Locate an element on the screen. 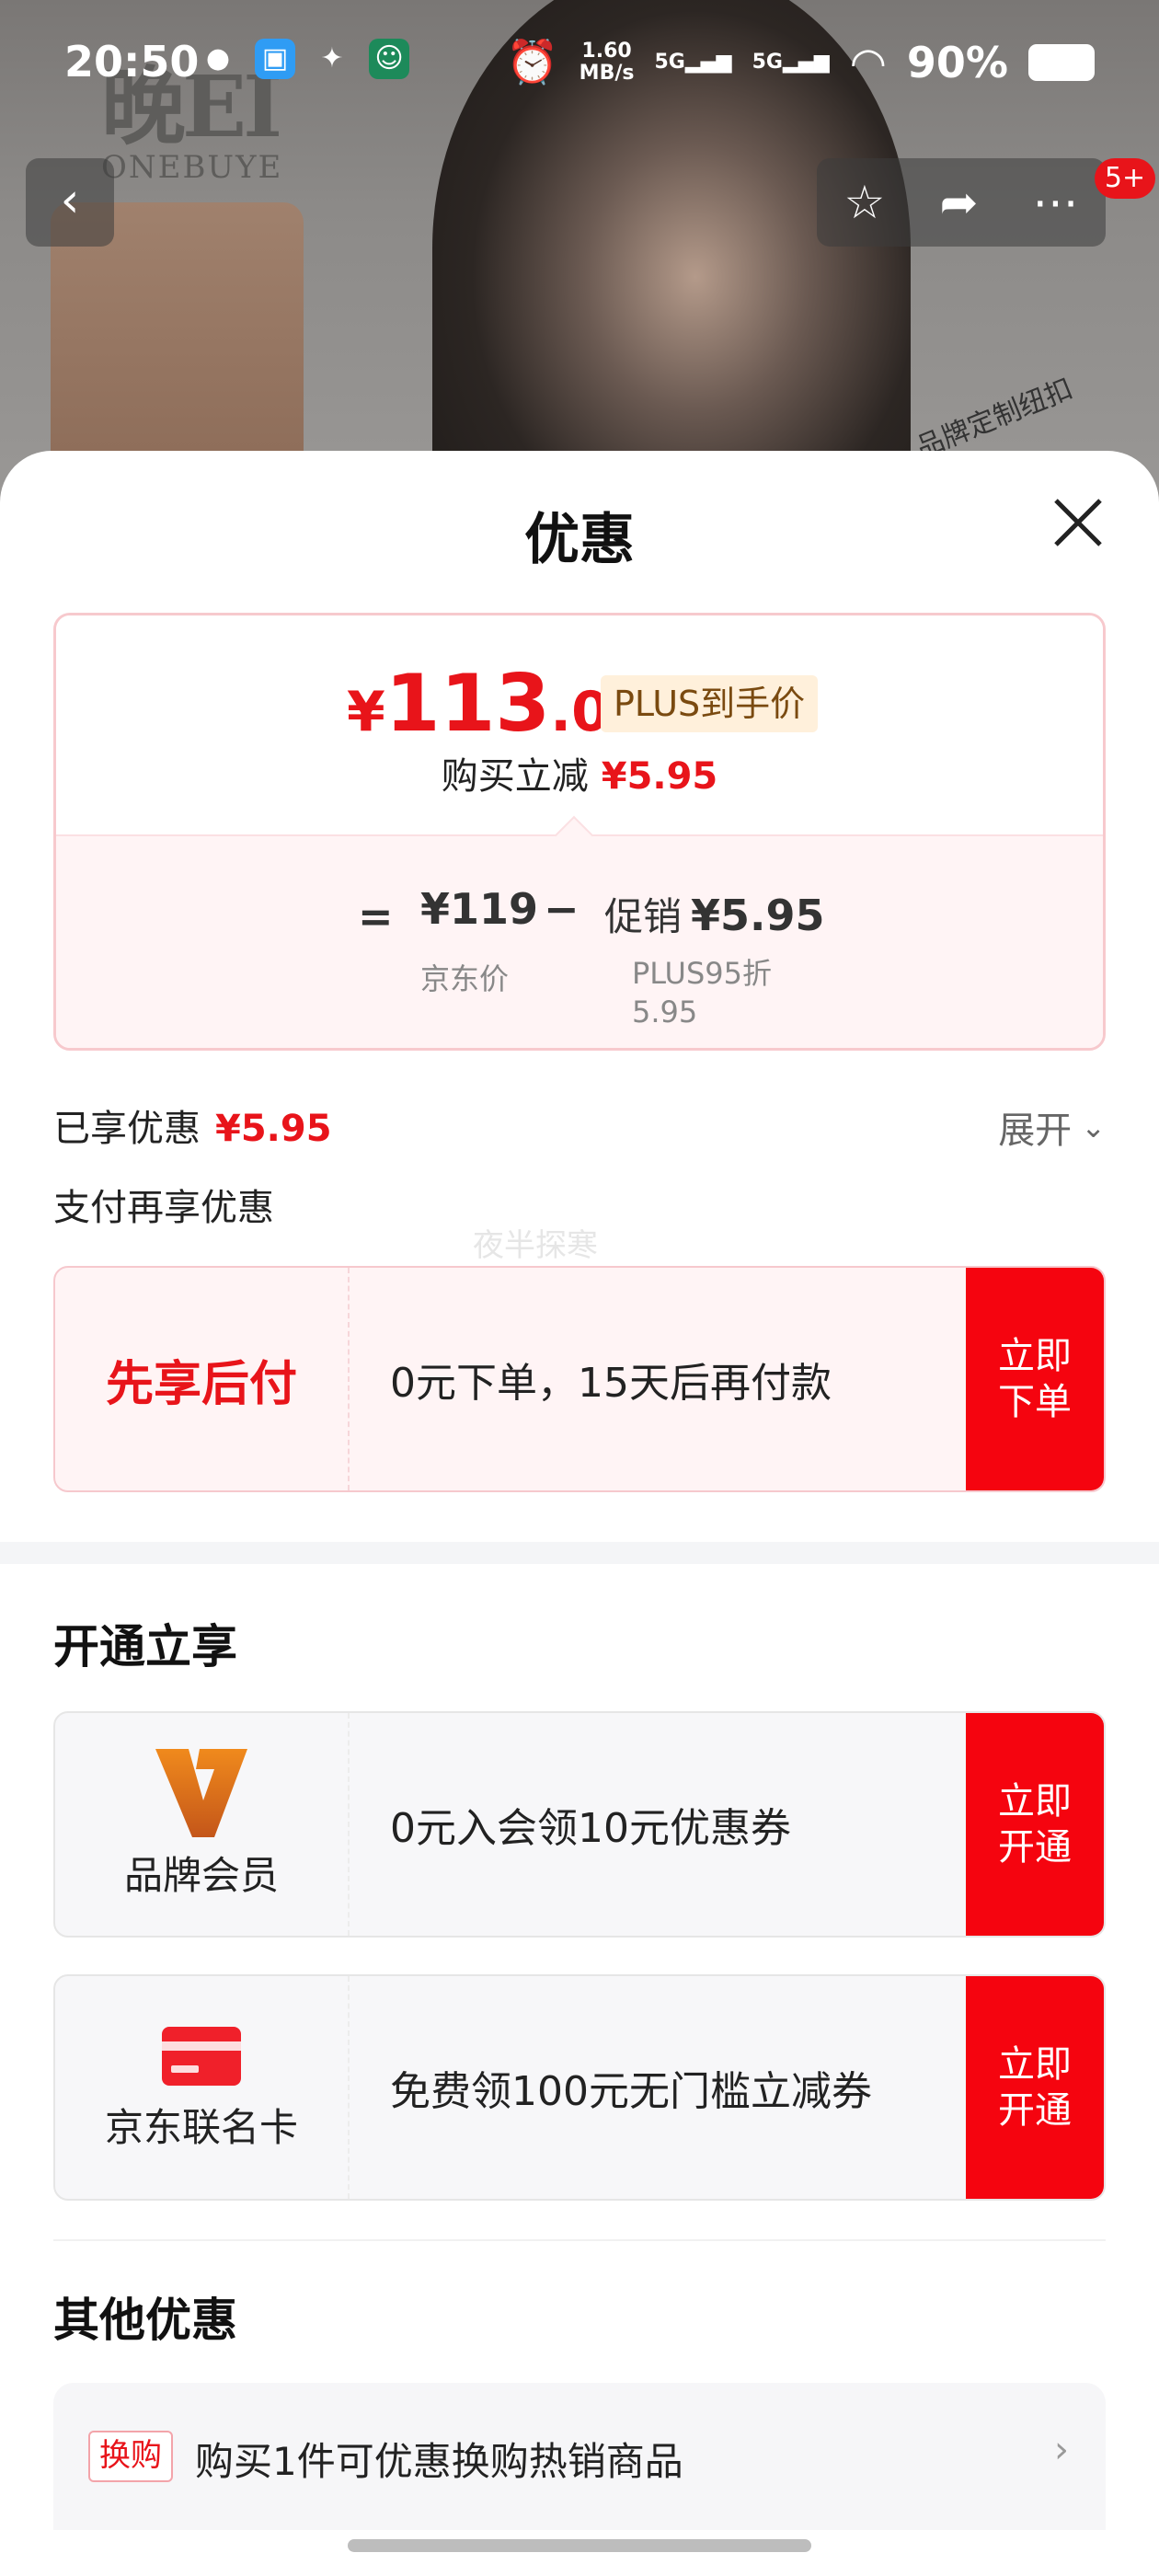 This screenshot has width=1159, height=2576. brand-member-offer: 品牌会员 0元入会领10元优惠券 立即 开通 is located at coordinates (579, 1824).